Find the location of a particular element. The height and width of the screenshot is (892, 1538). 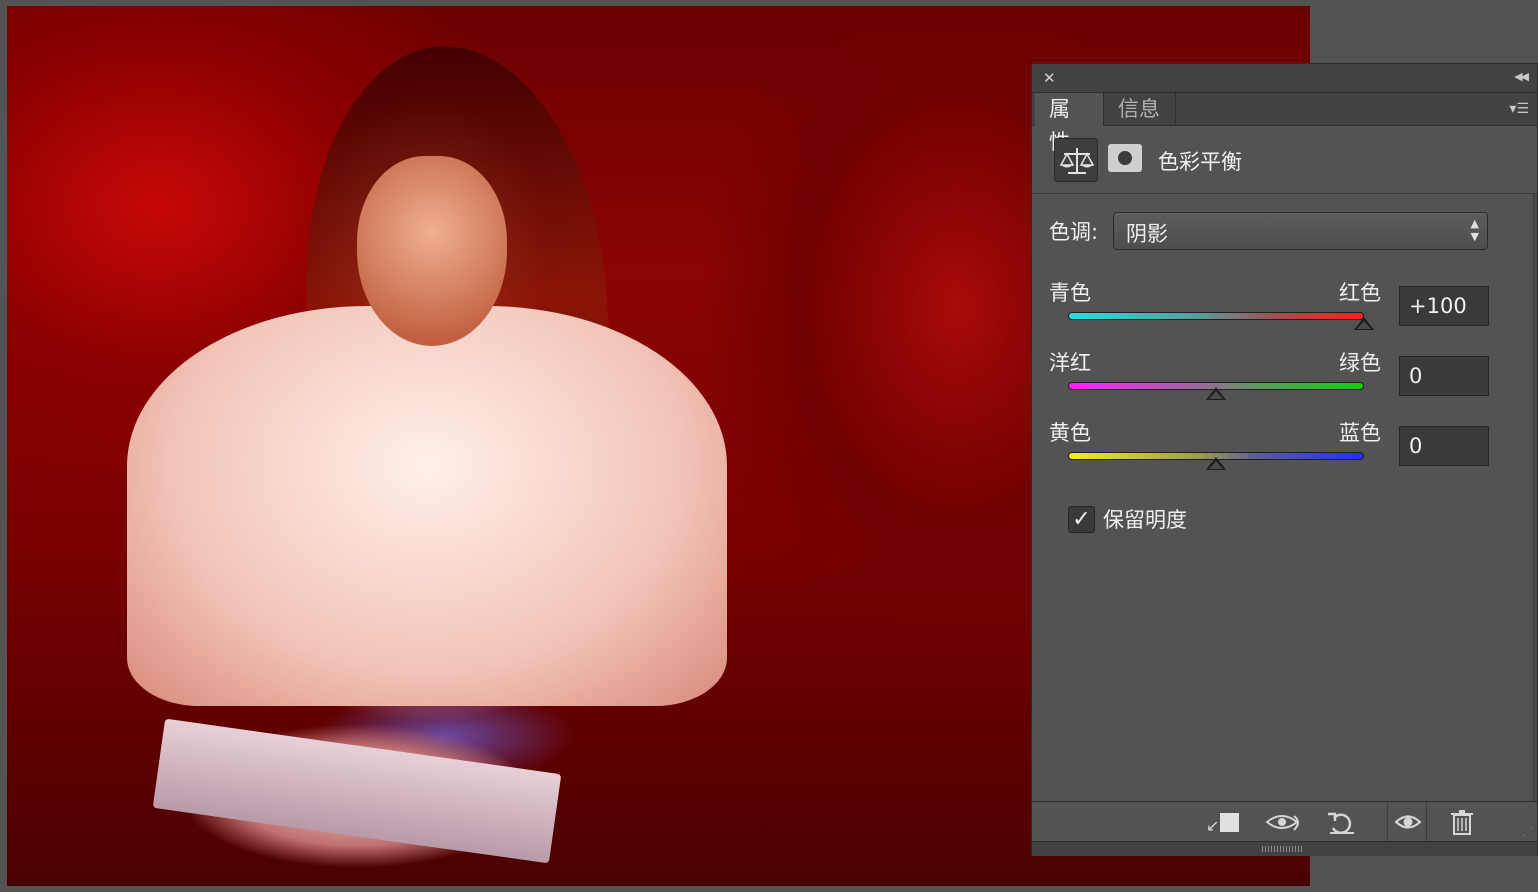

photo-magazine-region is located at coordinates (357, 791).